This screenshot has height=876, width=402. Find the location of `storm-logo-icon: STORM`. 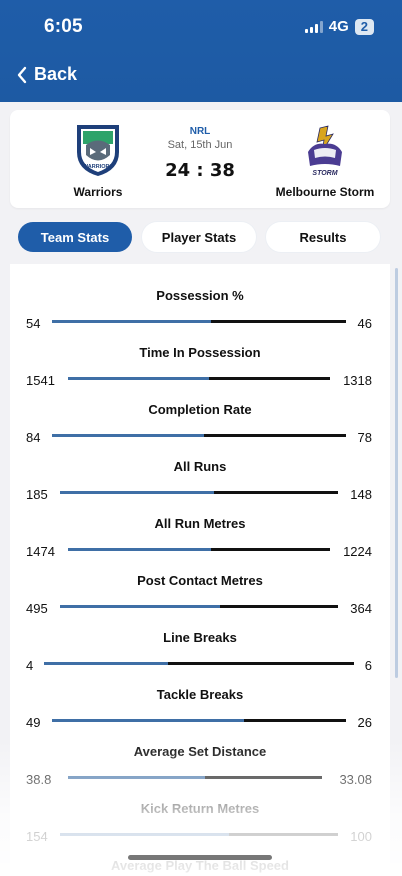

storm-logo-icon: STORM is located at coordinates (325, 151).